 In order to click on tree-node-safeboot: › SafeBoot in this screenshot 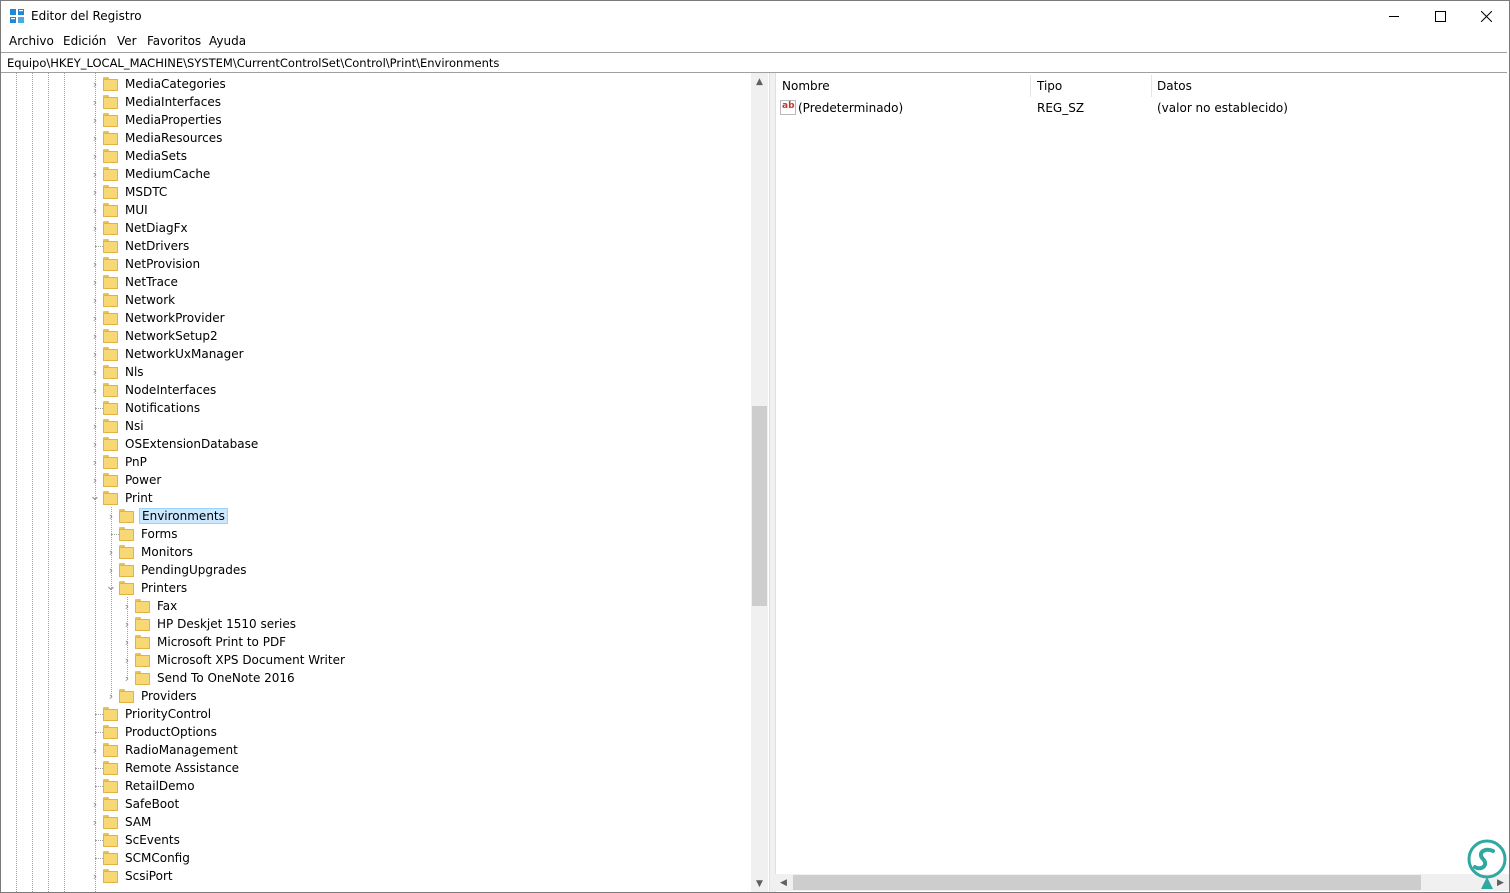, I will do `click(134, 804)`.